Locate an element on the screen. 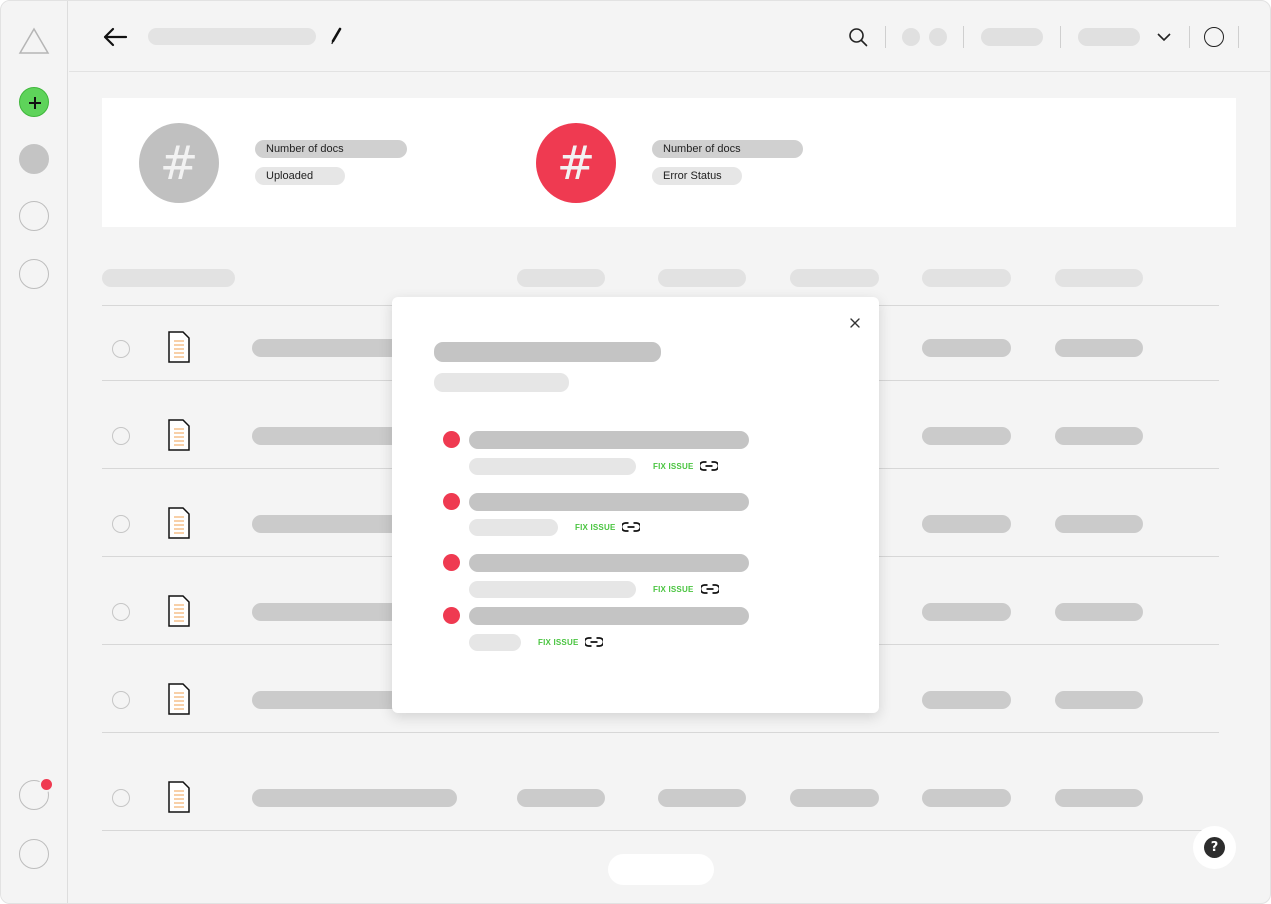 This screenshot has height=904, width=1271. profile-button is located at coordinates (34, 854).